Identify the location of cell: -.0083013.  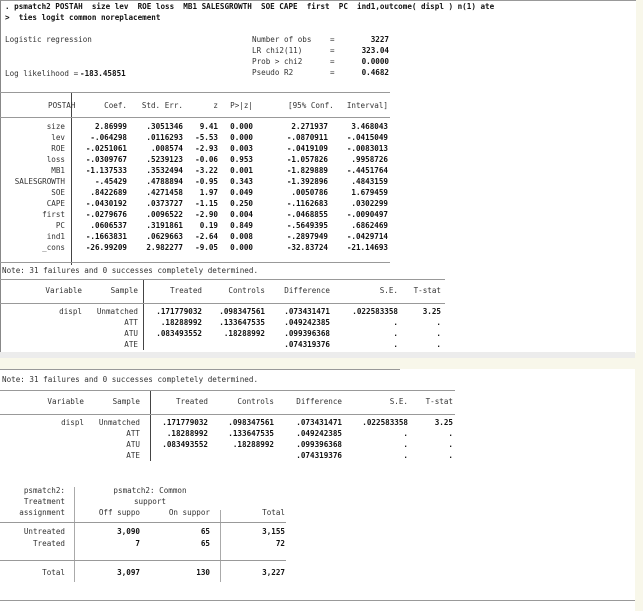
(367, 148).